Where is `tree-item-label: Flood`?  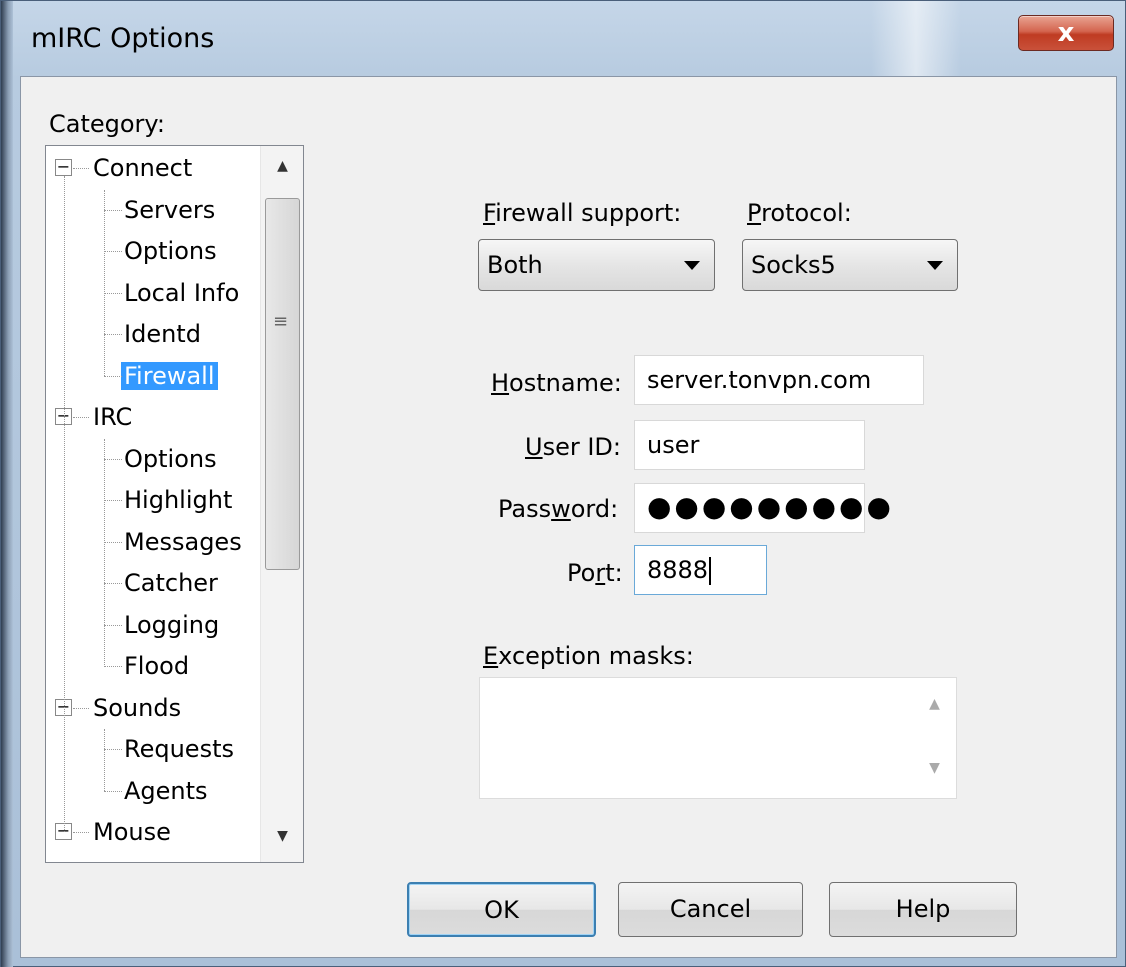
tree-item-label: Flood is located at coordinates (157, 666).